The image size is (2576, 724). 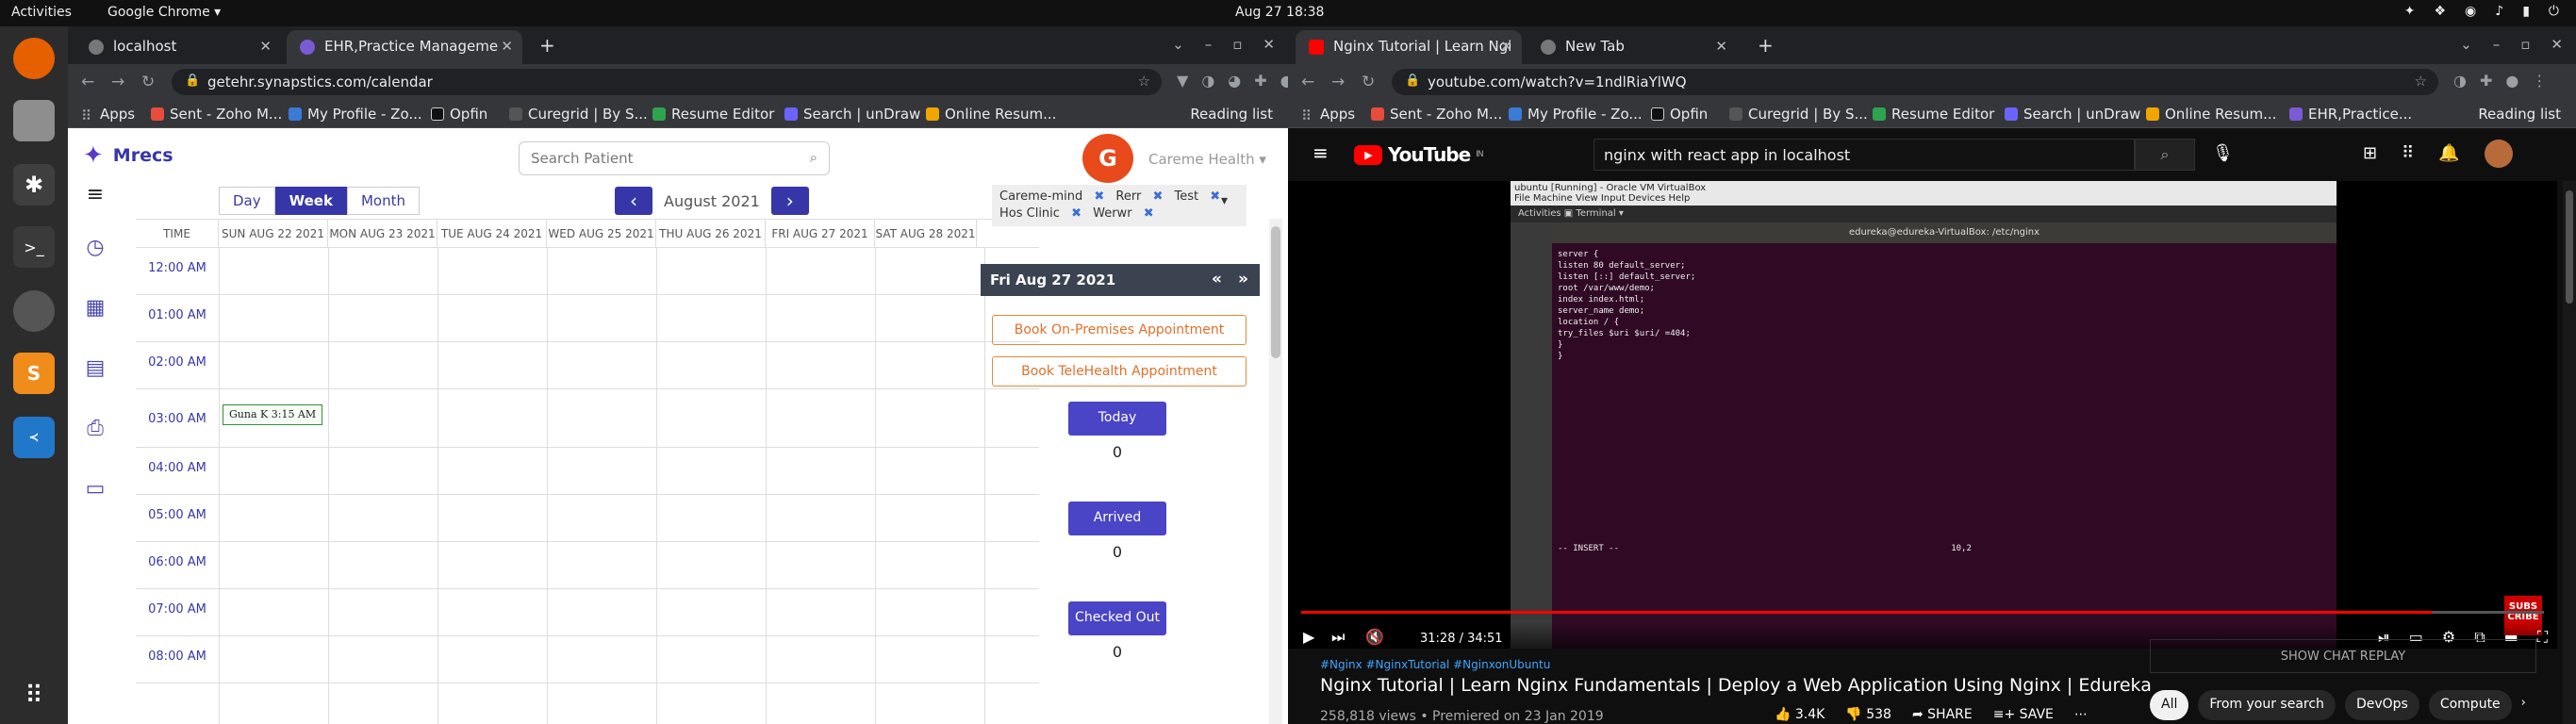 I want to click on filter-chip: Test ✖, so click(x=1198, y=196).